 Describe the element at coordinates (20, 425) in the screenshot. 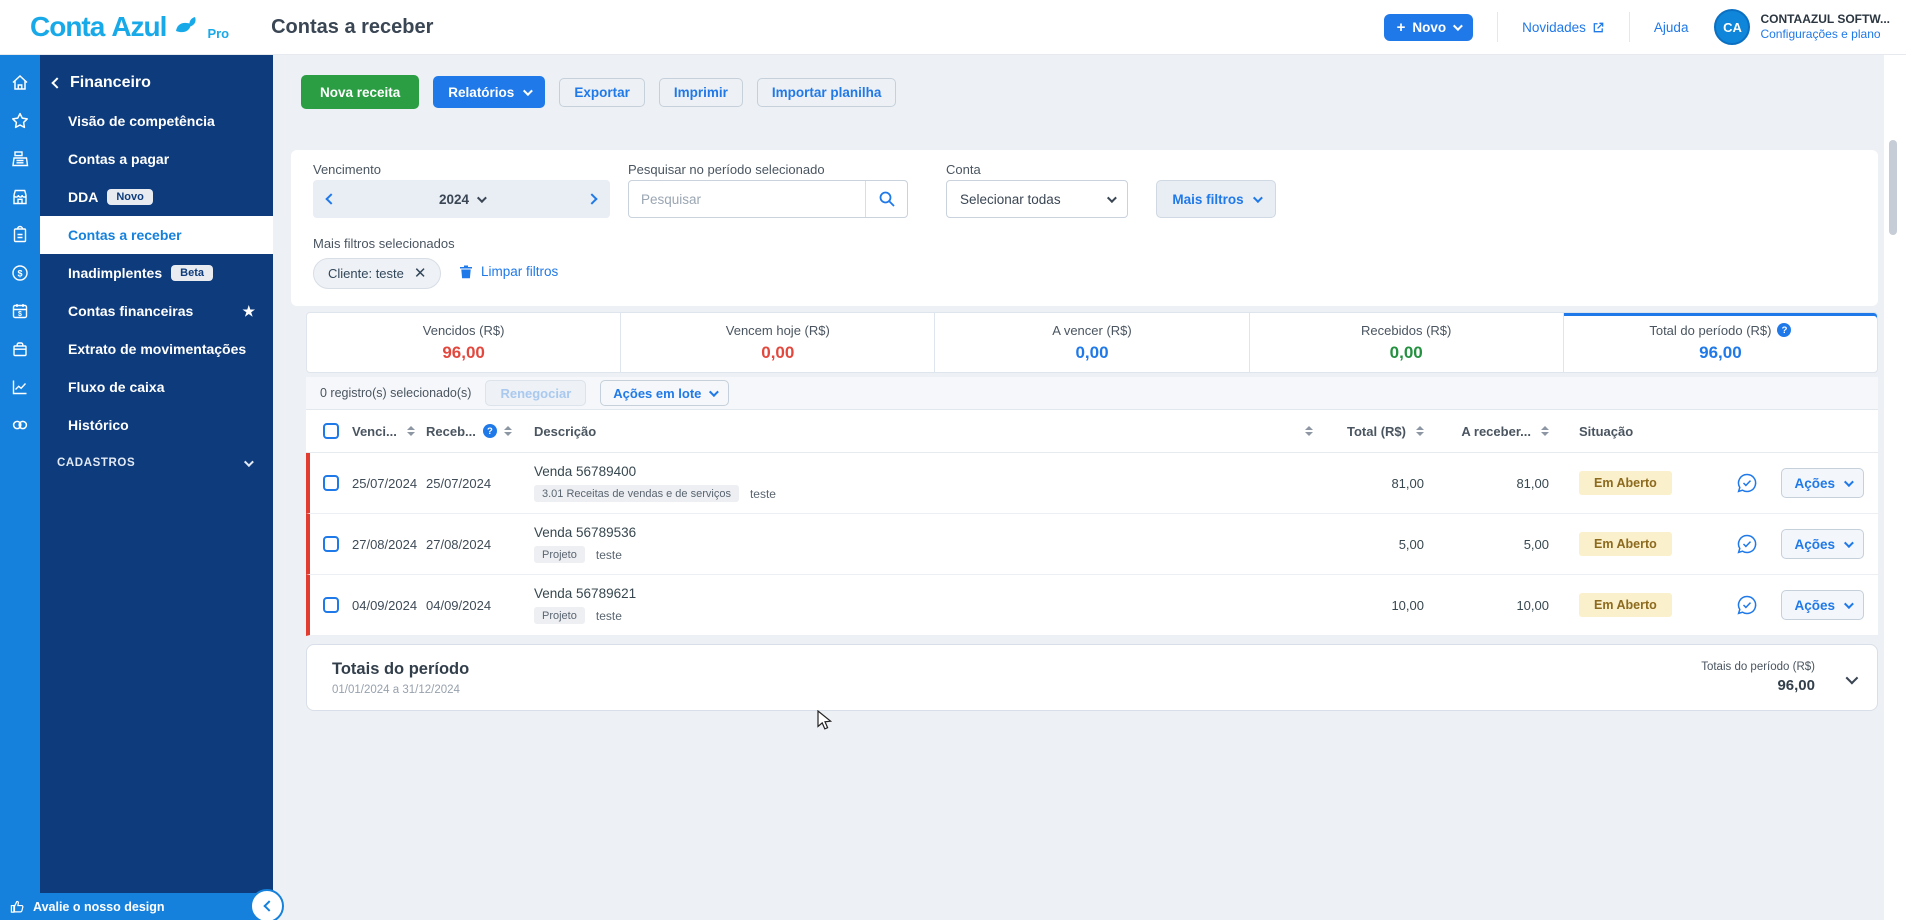

I see `link-icon` at that location.